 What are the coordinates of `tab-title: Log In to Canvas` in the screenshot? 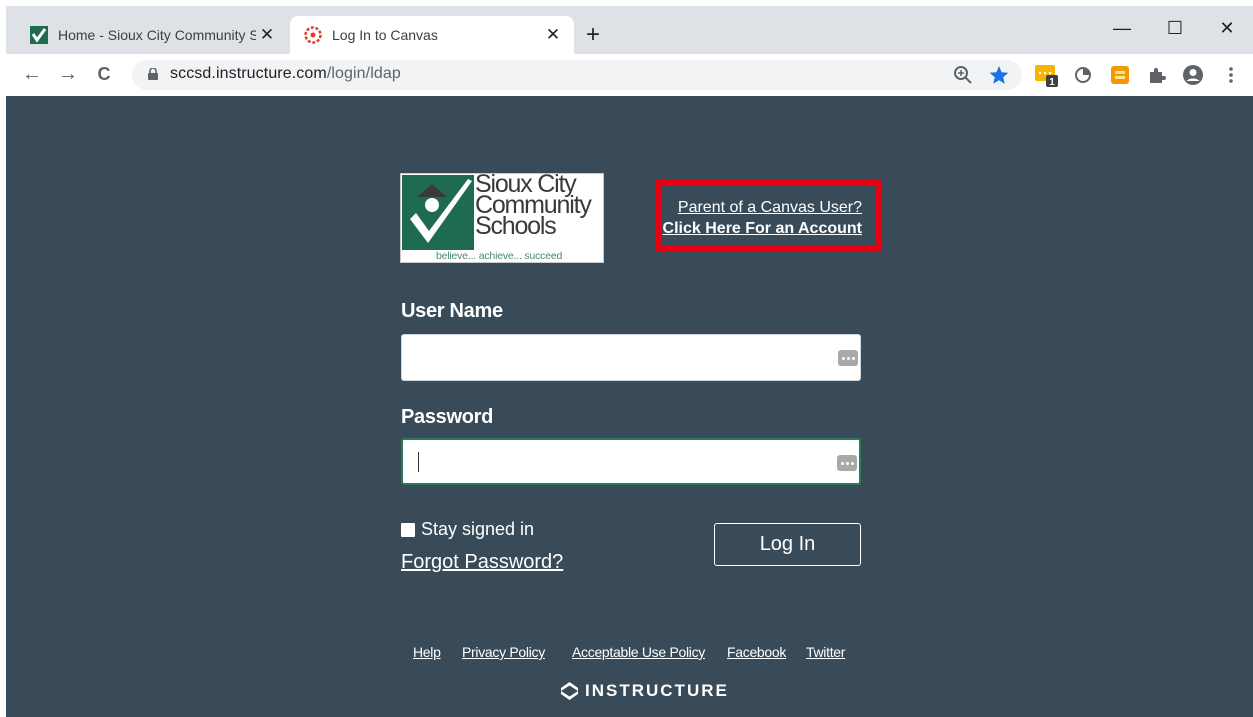 It's located at (385, 35).